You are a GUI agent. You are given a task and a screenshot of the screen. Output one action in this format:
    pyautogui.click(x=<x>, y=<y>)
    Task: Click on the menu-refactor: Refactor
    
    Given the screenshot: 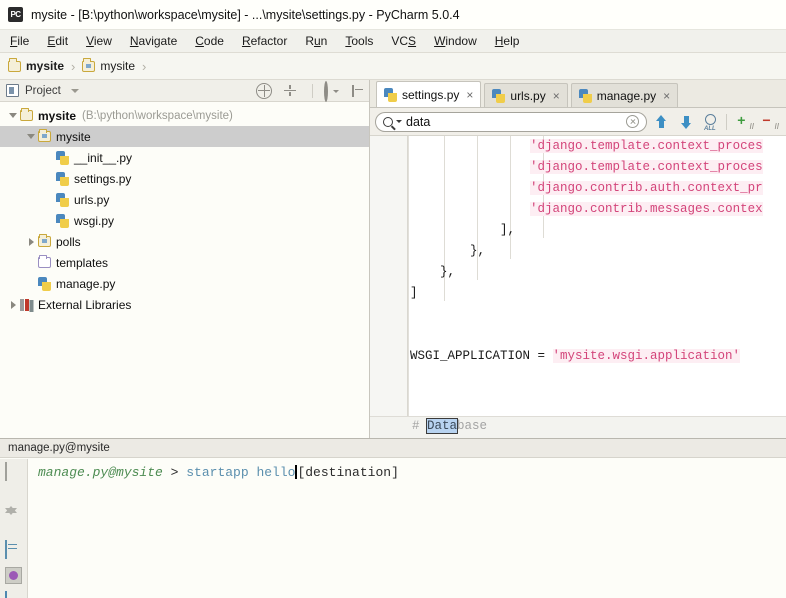 What is the action you would take?
    pyautogui.click(x=264, y=41)
    